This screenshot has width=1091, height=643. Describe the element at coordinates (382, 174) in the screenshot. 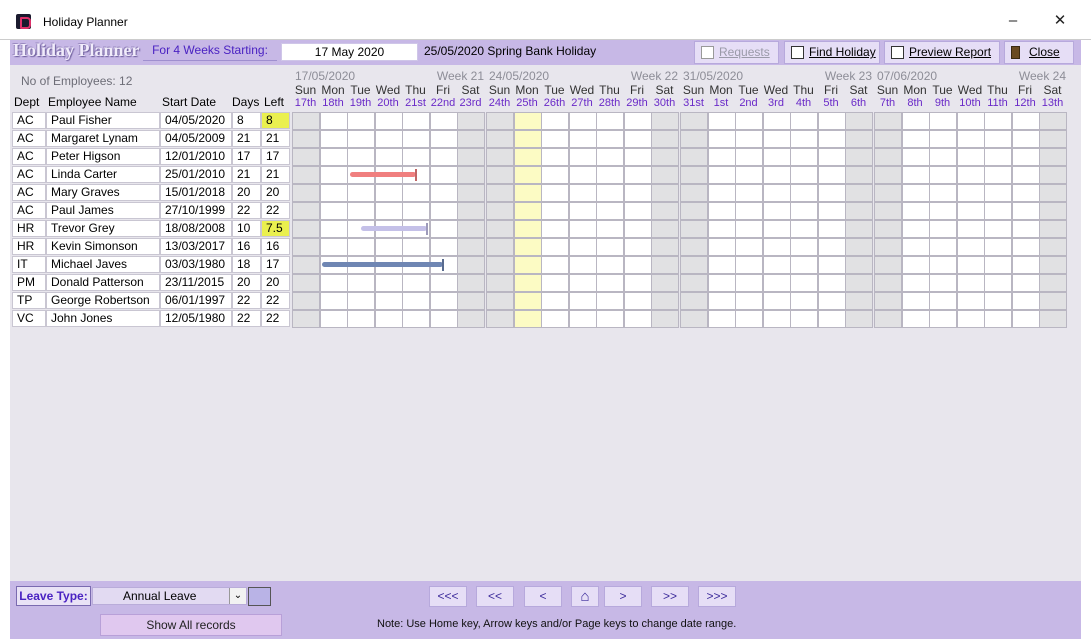

I see `leave-booking-bar` at that location.